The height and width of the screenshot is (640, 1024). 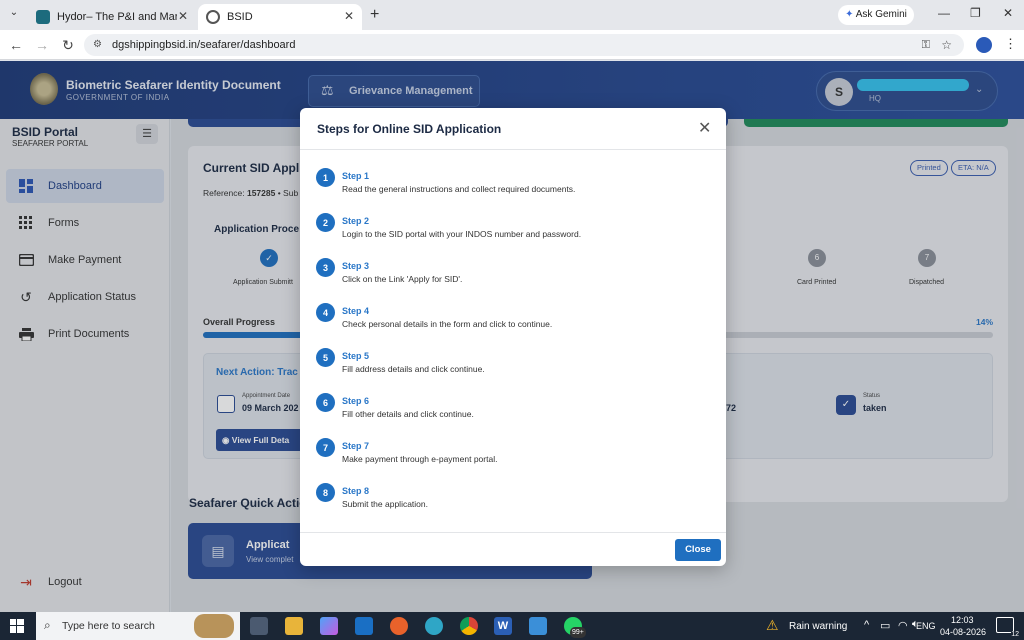 I want to click on step-description: Fill other details and click continue., so click(x=408, y=414).